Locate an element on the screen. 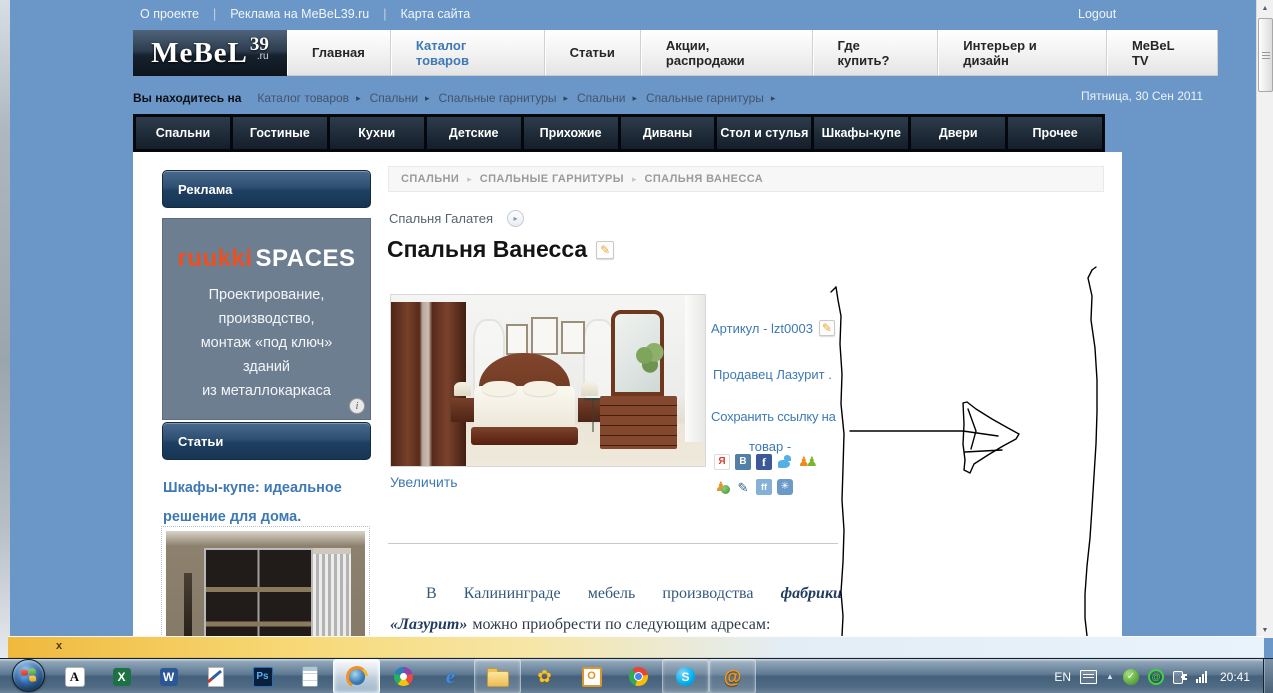 This screenshot has width=1273, height=693. category-nav-item: Шкафы-купе is located at coordinates (861, 133).